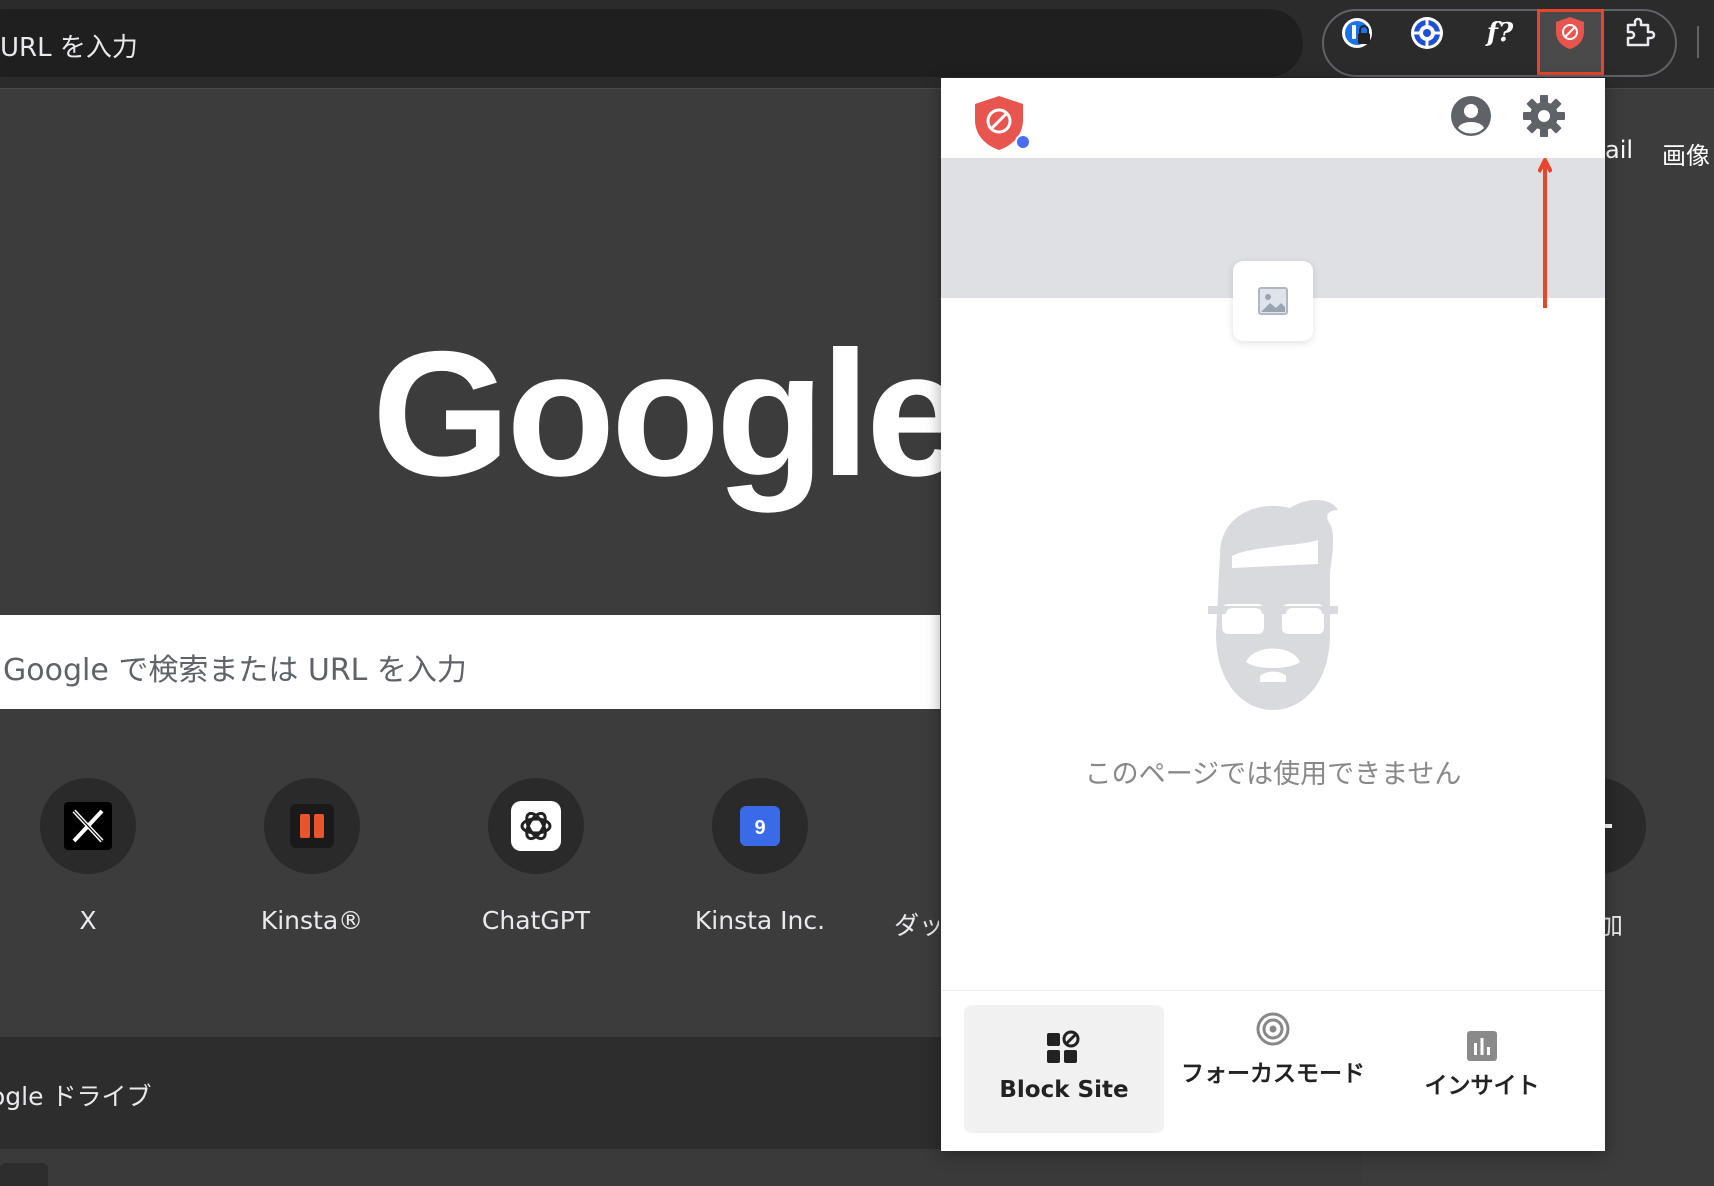 Image resolution: width=1714 pixels, height=1186 pixels. I want to click on gmail-link: ail, so click(1619, 150).